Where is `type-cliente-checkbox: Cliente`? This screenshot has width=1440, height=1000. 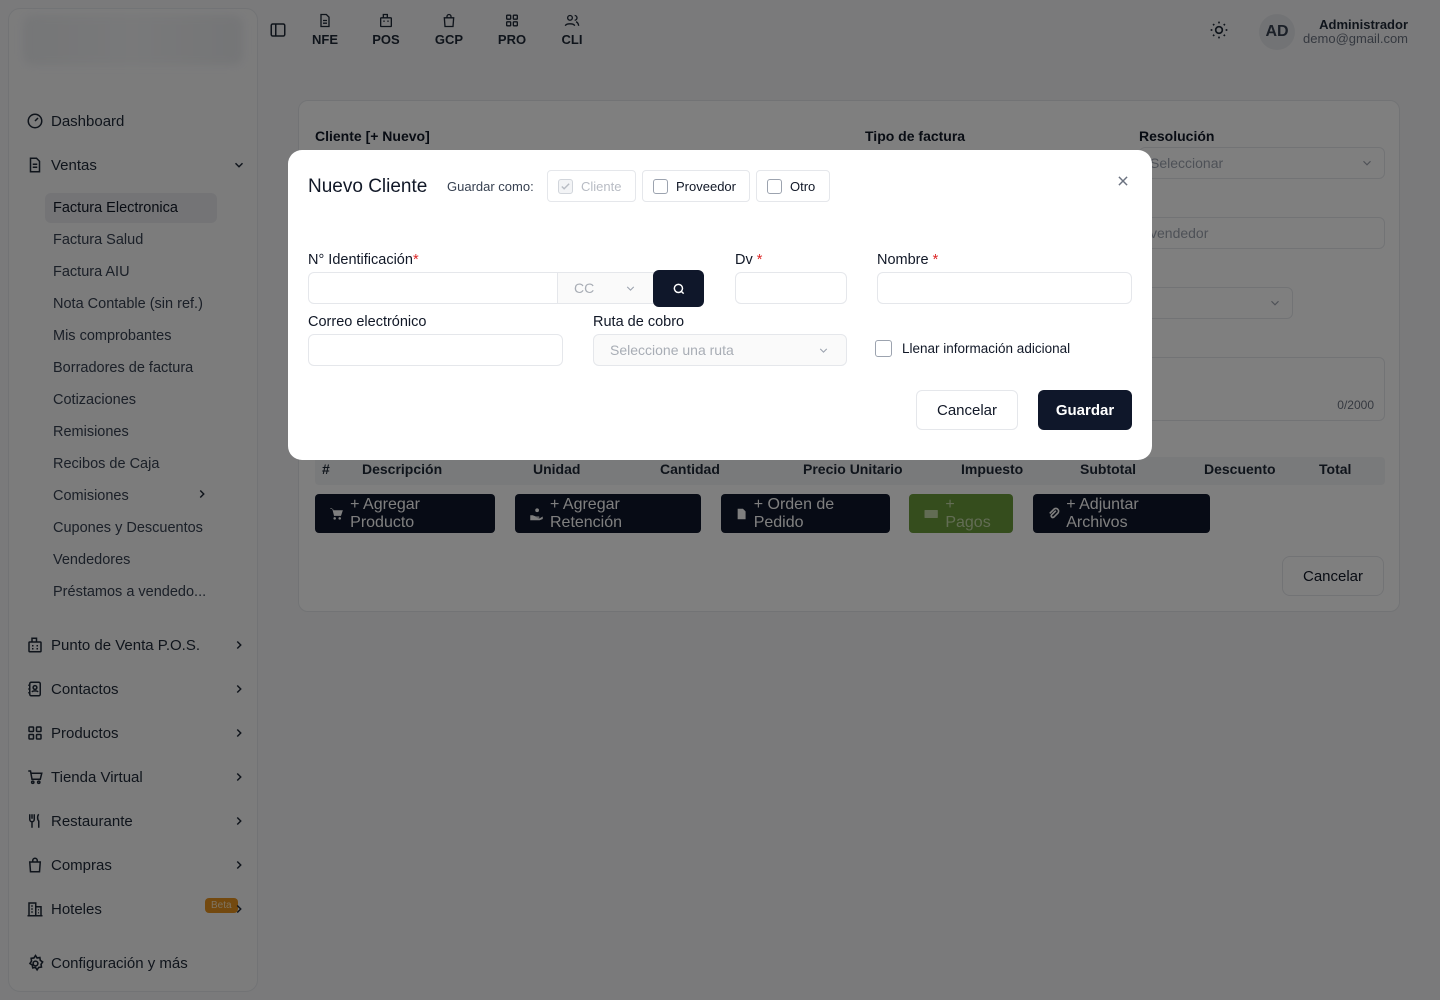 type-cliente-checkbox: Cliente is located at coordinates (591, 186).